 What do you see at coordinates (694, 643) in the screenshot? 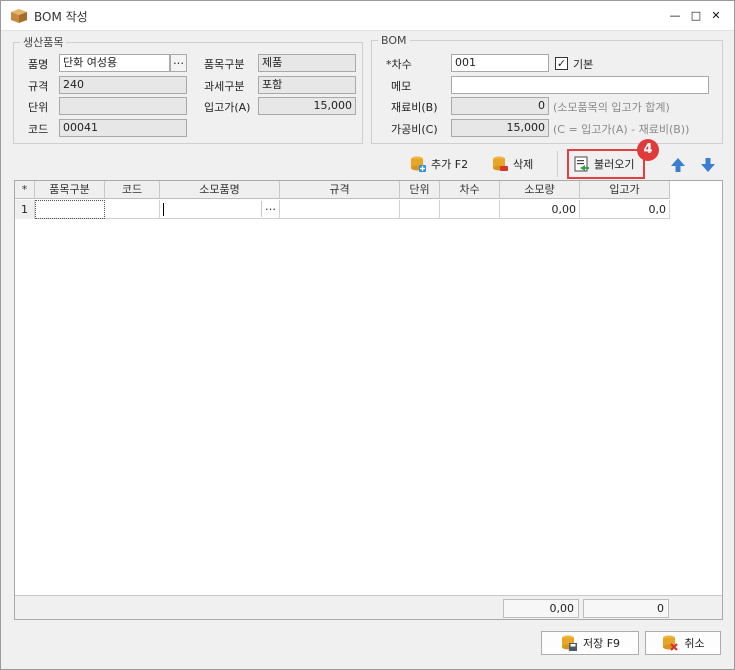
I see `cancel-button-label: 취소` at bounding box center [694, 643].